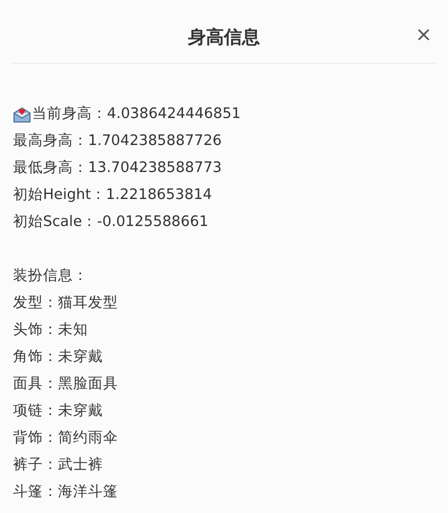  What do you see at coordinates (224, 38) in the screenshot?
I see `dialog-title: 身高信息` at bounding box center [224, 38].